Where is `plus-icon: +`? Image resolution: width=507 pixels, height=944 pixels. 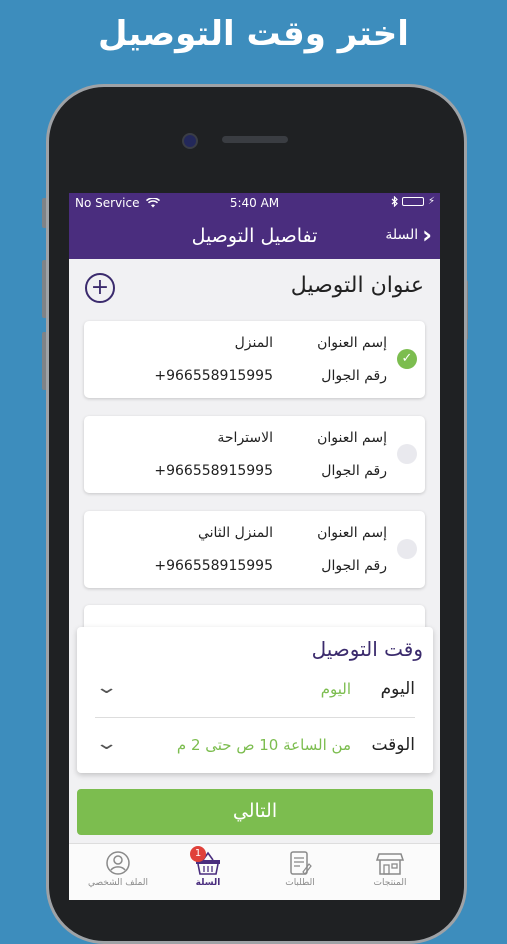
plus-icon: + is located at coordinates (100, 287).